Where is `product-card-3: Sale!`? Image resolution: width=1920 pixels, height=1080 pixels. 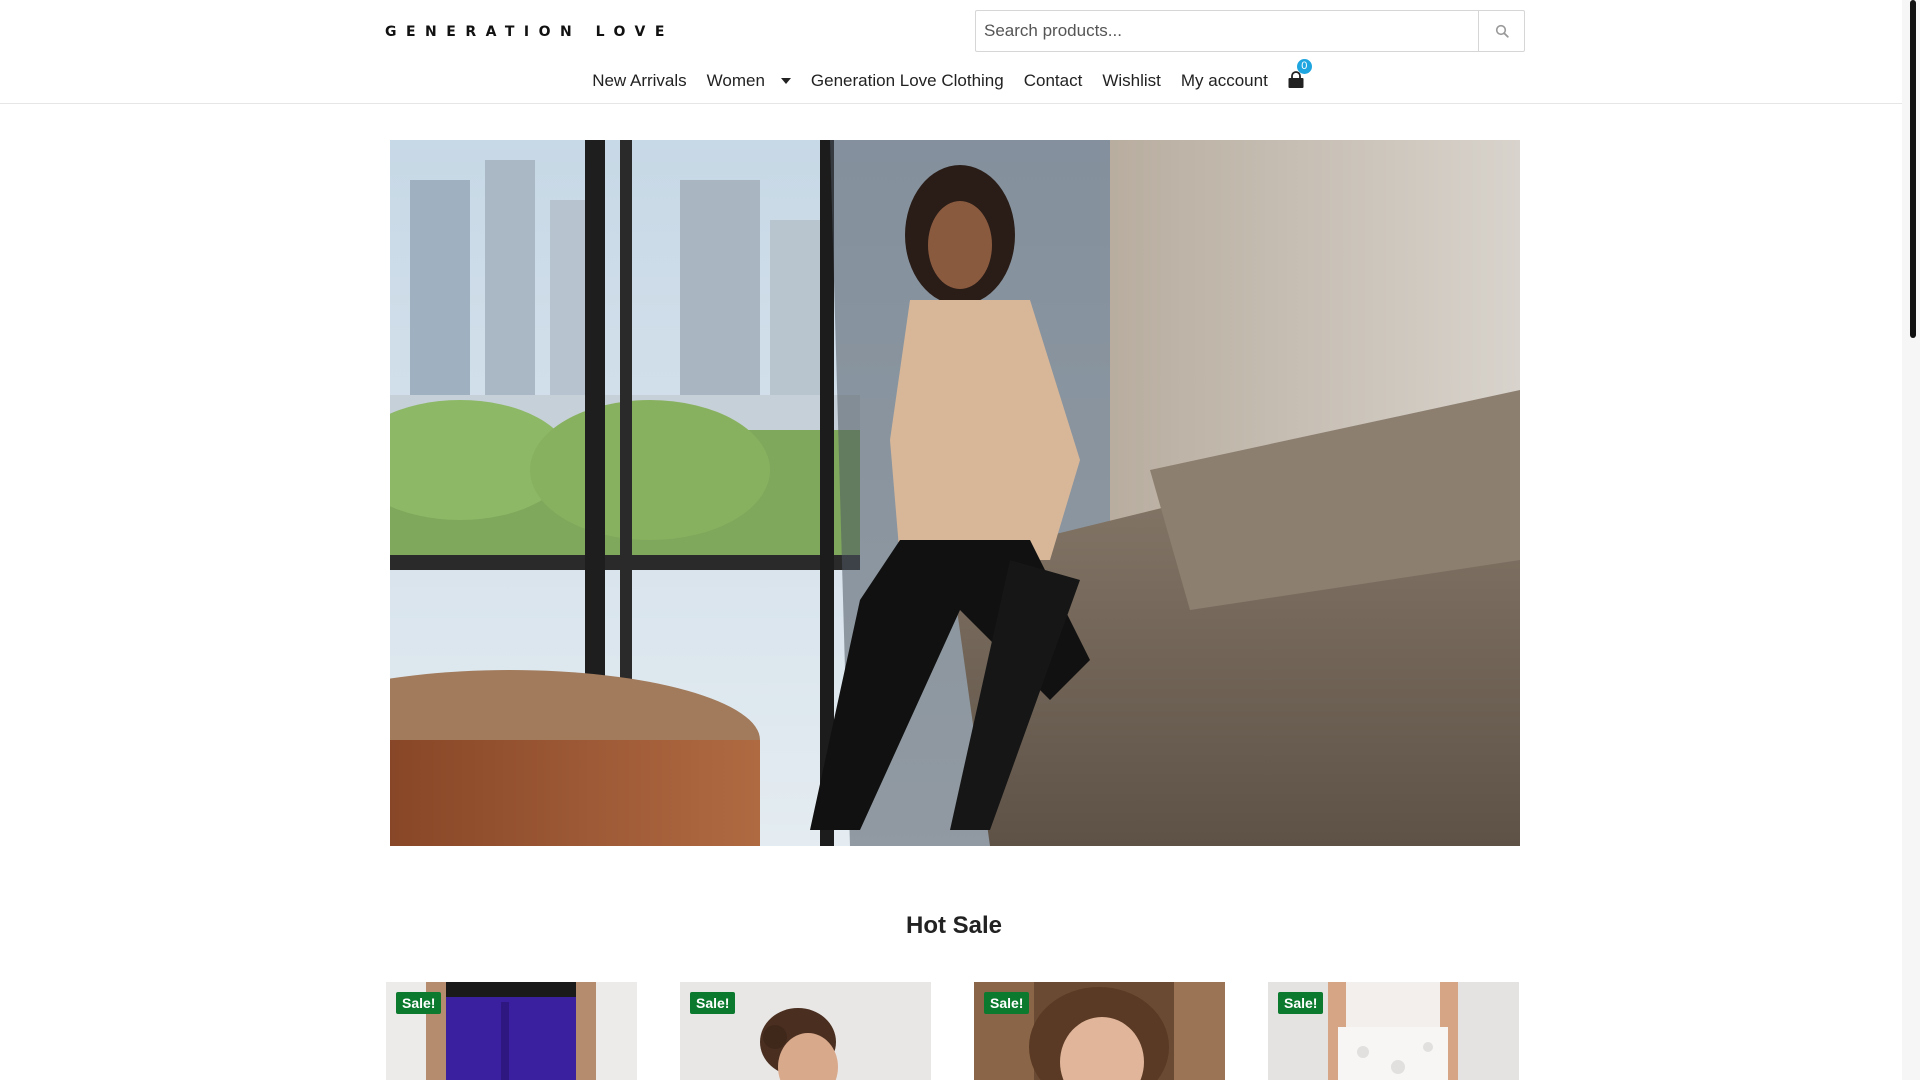 product-card-3: Sale! is located at coordinates (1099, 1031).